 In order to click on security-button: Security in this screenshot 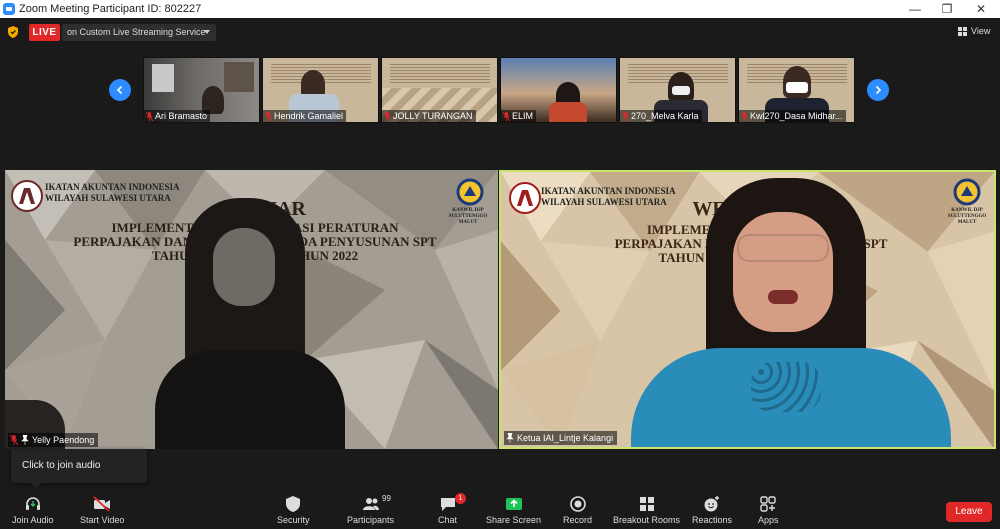, I will do `click(293, 512)`.